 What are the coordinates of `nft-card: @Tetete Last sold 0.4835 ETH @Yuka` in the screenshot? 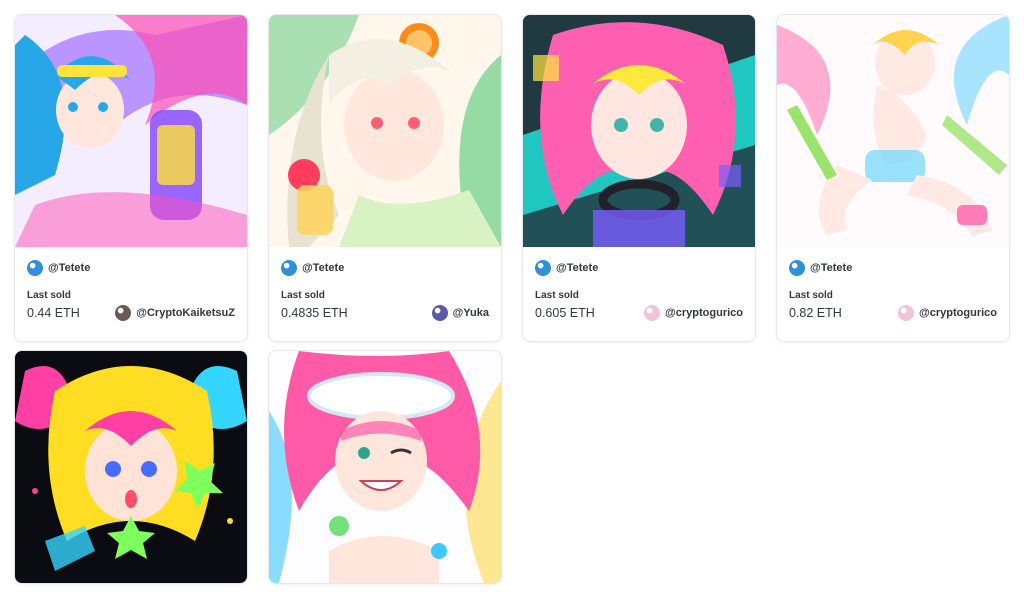 It's located at (385, 178).